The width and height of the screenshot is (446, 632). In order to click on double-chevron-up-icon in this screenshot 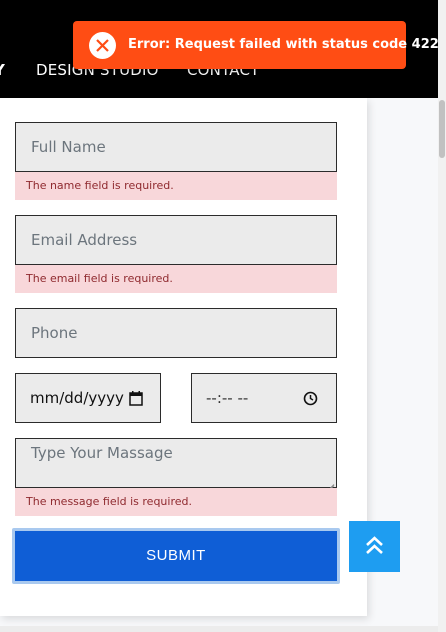, I will do `click(374, 545)`.